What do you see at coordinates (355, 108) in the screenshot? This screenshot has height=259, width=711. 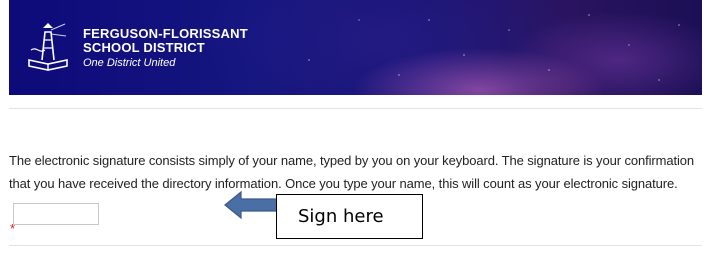 I see `divider-top` at bounding box center [355, 108].